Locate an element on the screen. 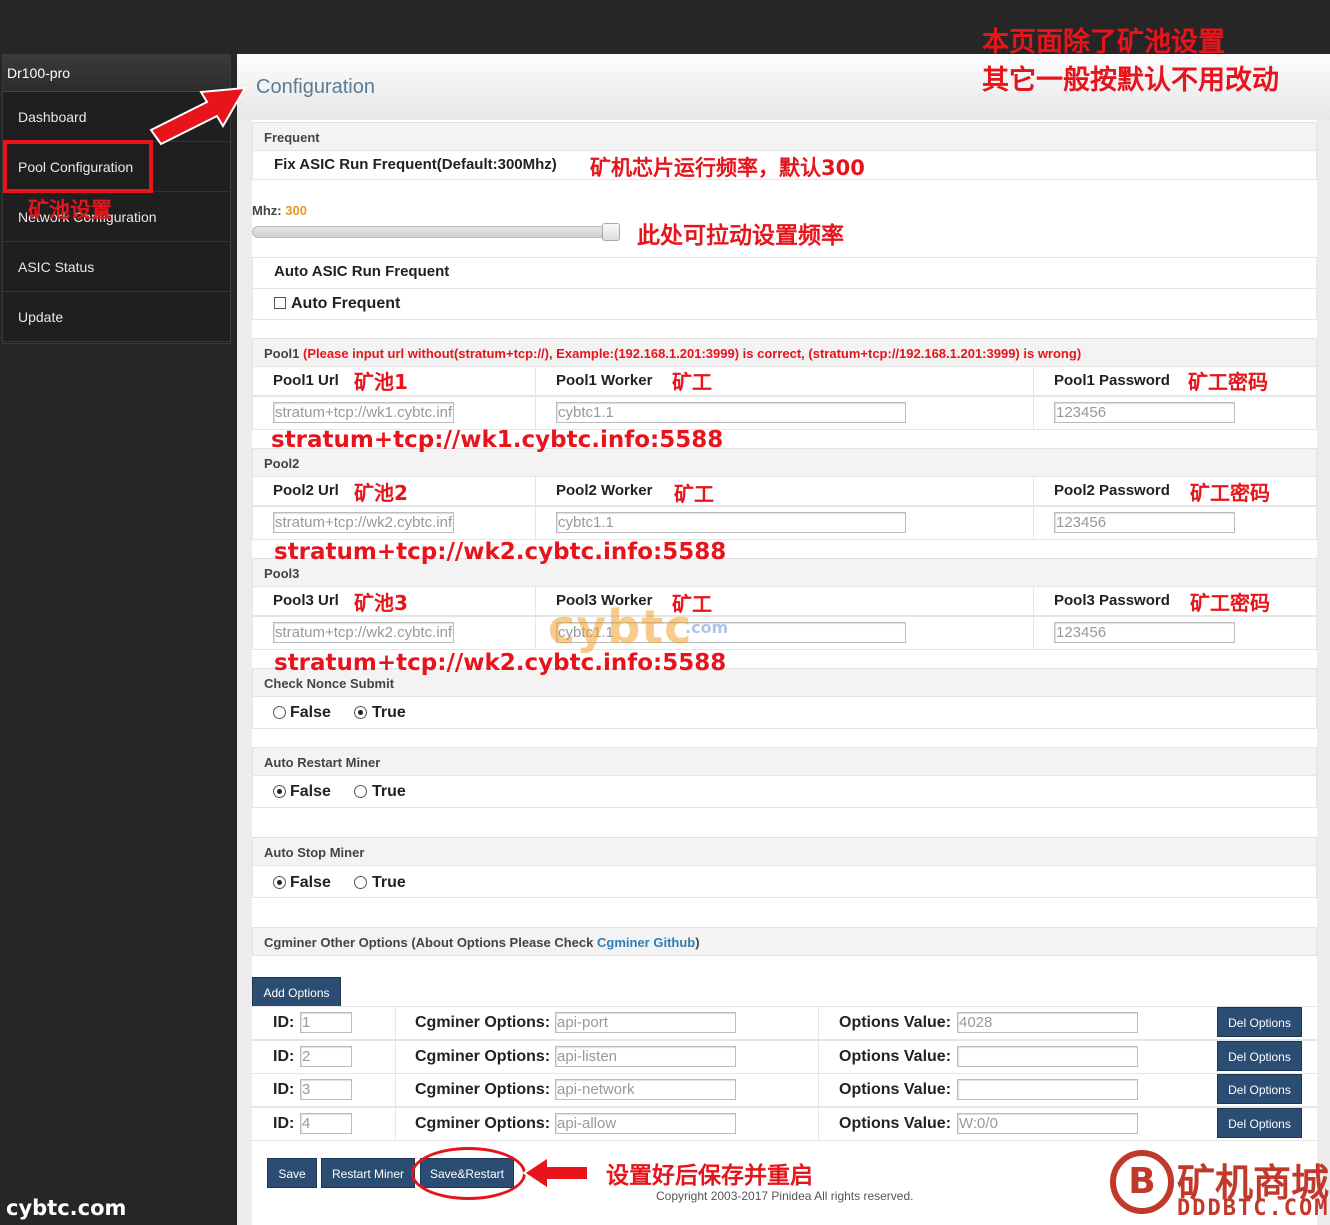  watermark-right-en: DDDBTC.COM is located at coordinates (1253, 1208).